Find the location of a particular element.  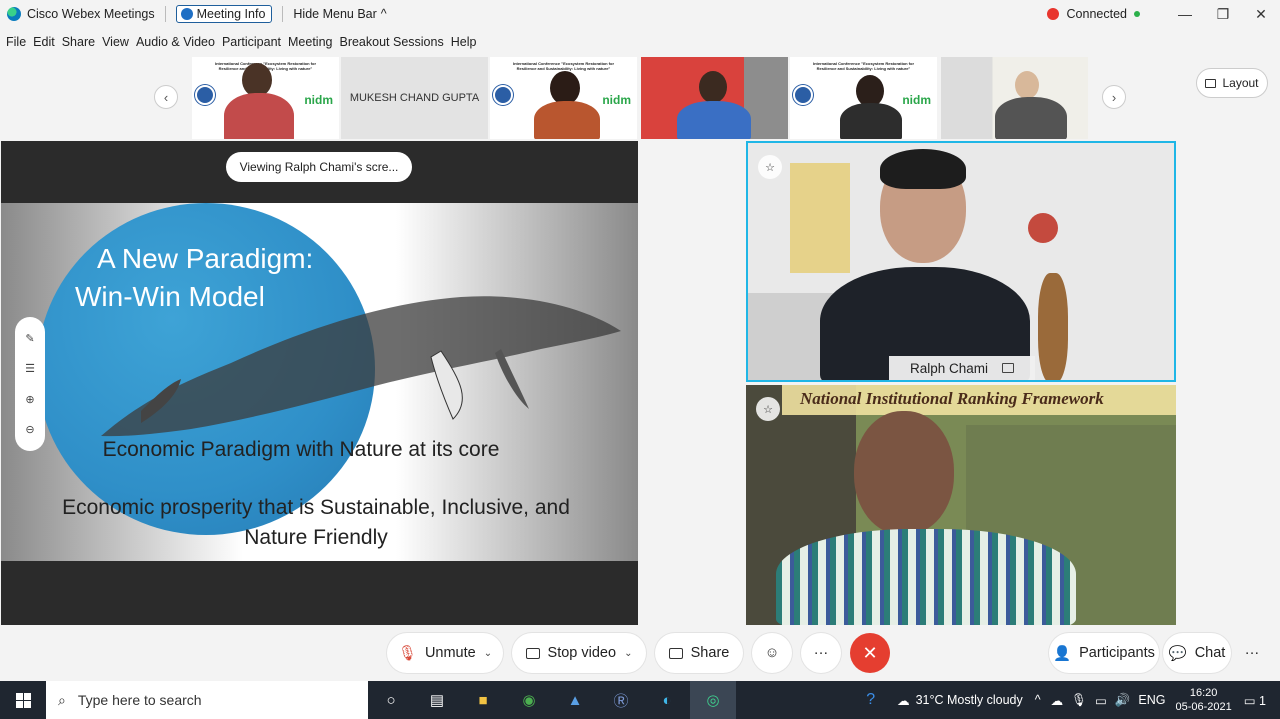

taskbar-search: ⌕ Type here to search is located at coordinates (207, 700).